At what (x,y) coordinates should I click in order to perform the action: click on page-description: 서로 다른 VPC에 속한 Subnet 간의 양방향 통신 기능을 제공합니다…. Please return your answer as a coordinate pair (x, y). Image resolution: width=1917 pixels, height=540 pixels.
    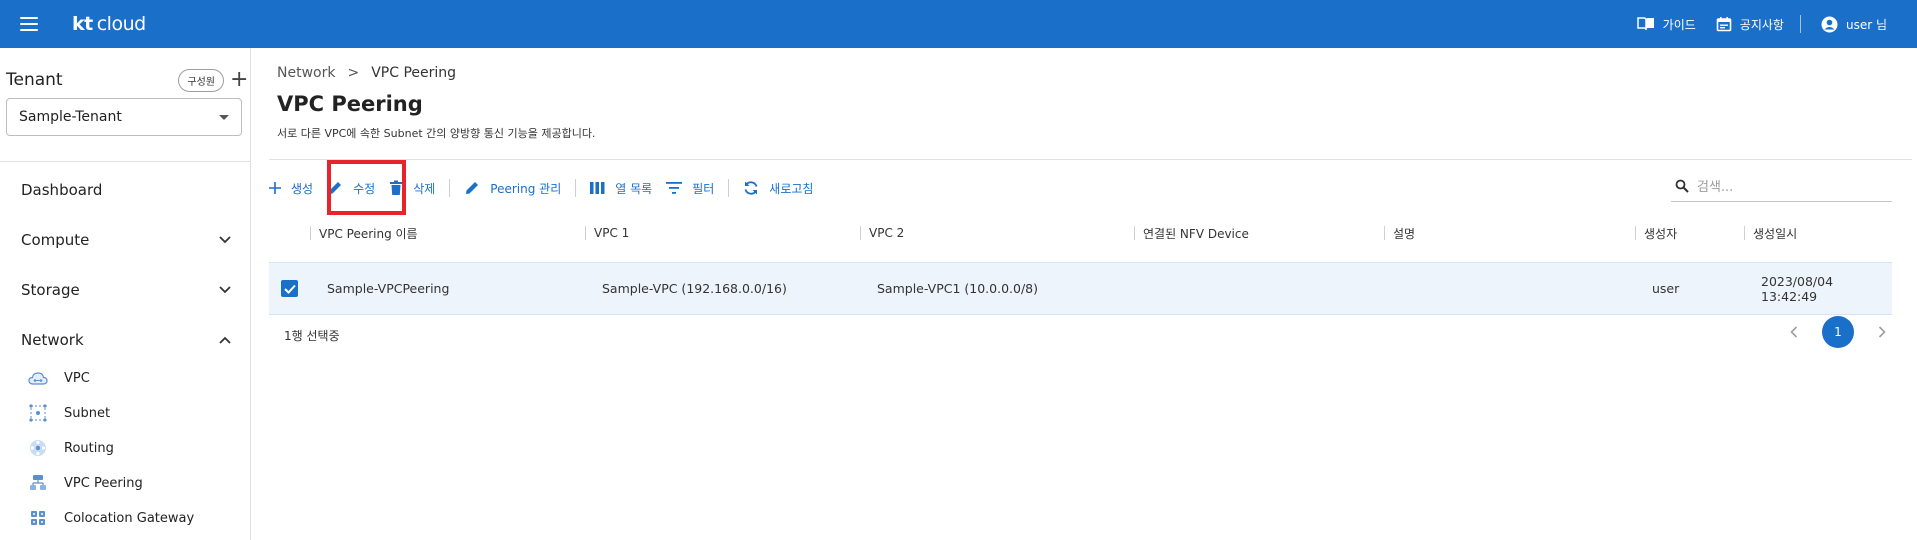
    Looking at the image, I should click on (436, 133).